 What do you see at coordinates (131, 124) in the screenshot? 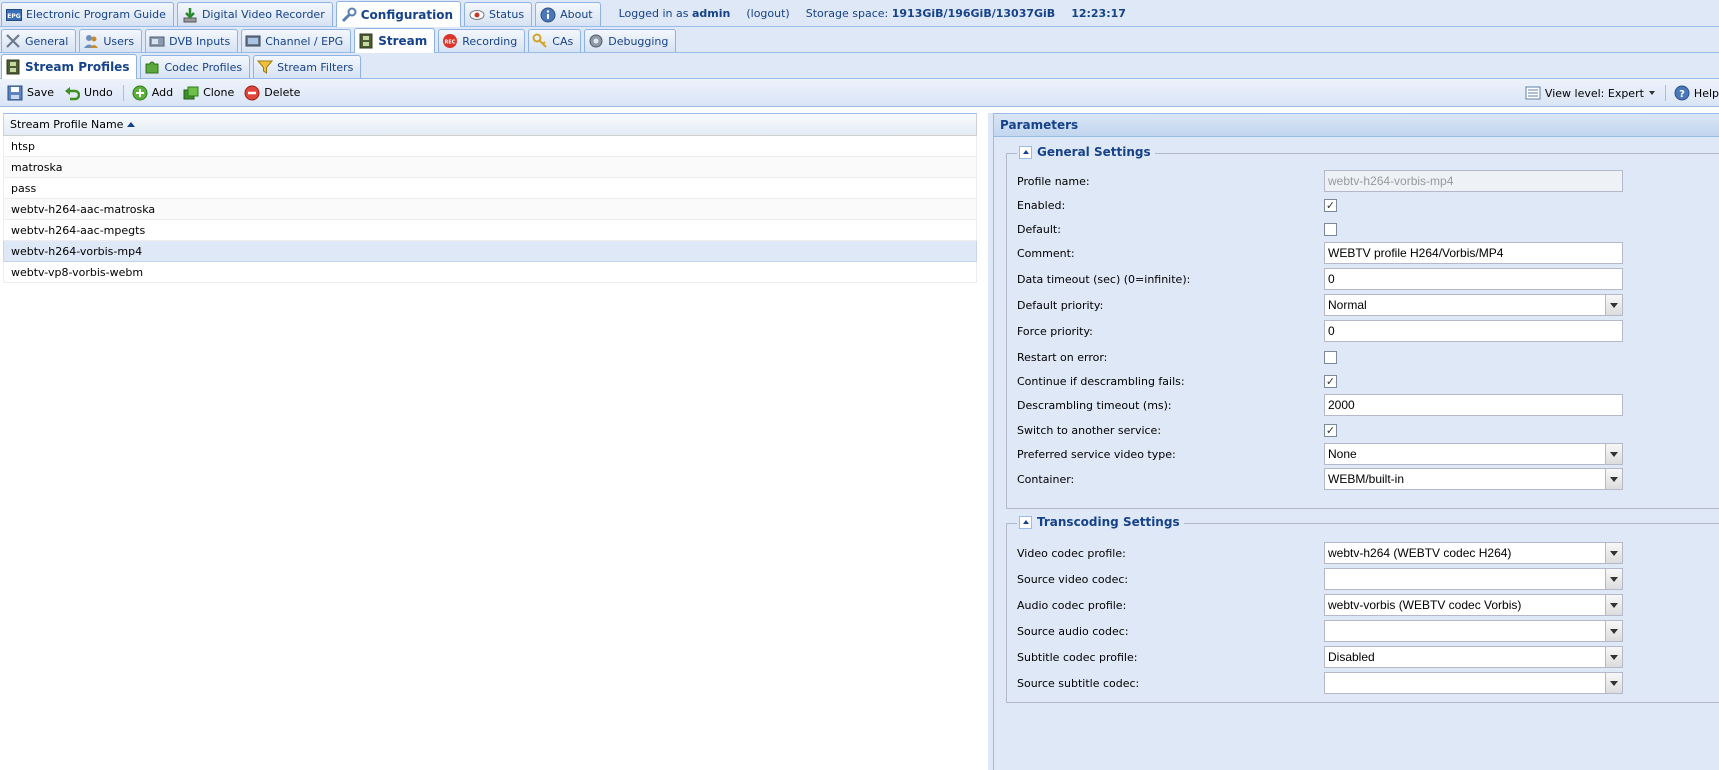
I see `sort-ascending-icon` at bounding box center [131, 124].